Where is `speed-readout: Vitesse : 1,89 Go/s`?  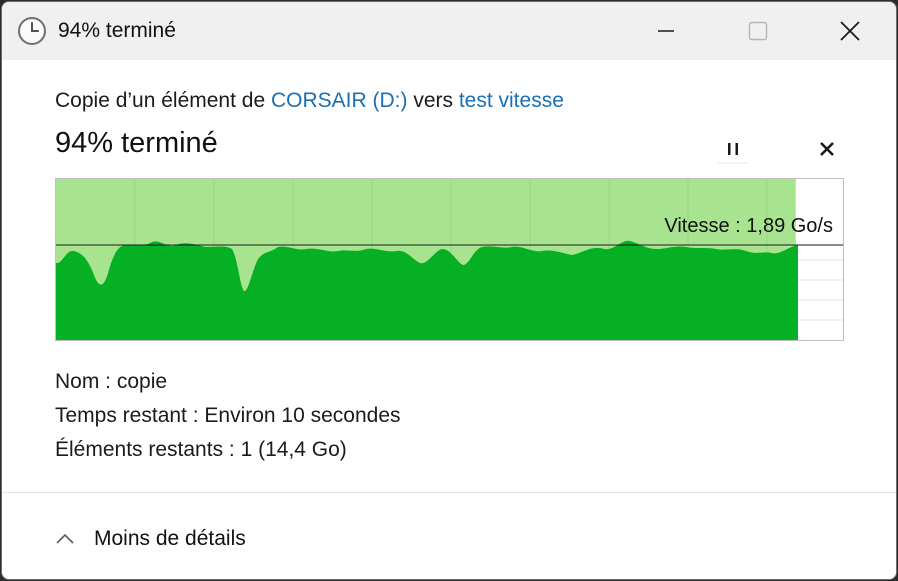
speed-readout: Vitesse : 1,89 Go/s is located at coordinates (748, 226).